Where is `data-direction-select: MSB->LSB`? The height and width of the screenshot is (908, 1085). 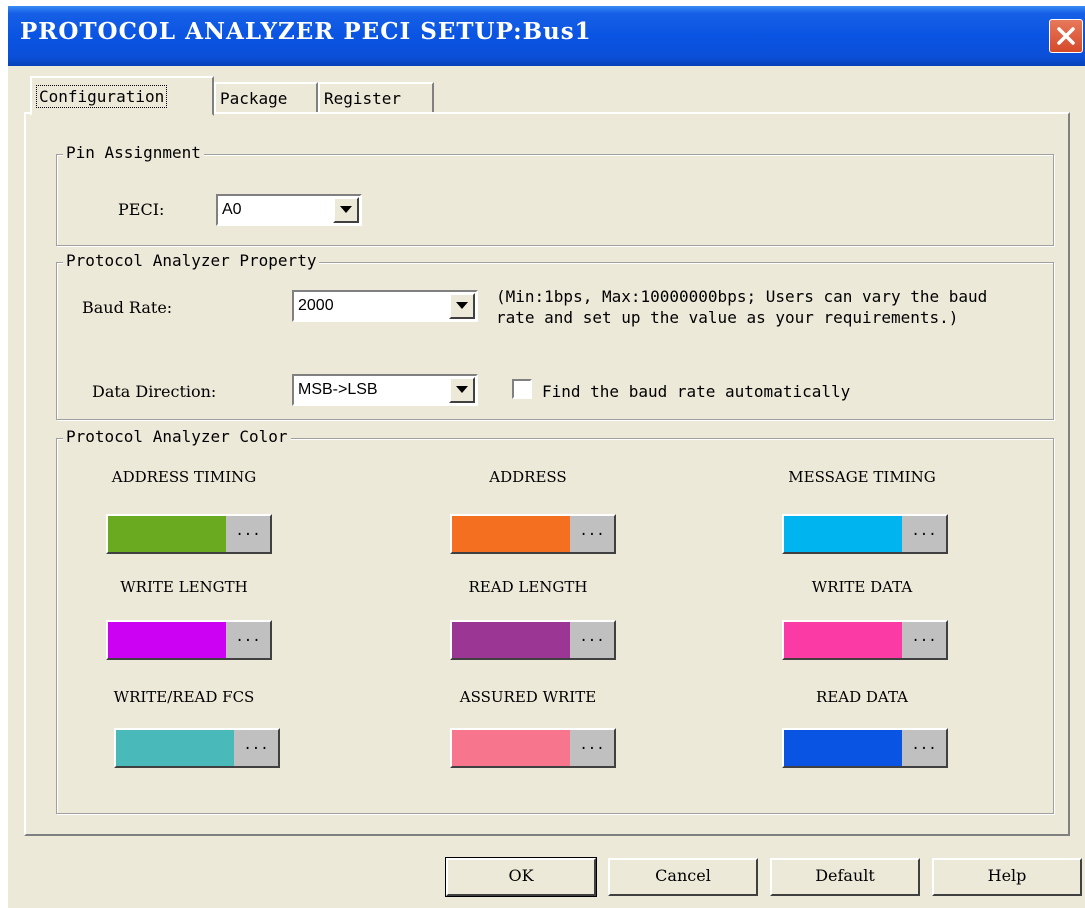
data-direction-select: MSB->LSB is located at coordinates (385, 390).